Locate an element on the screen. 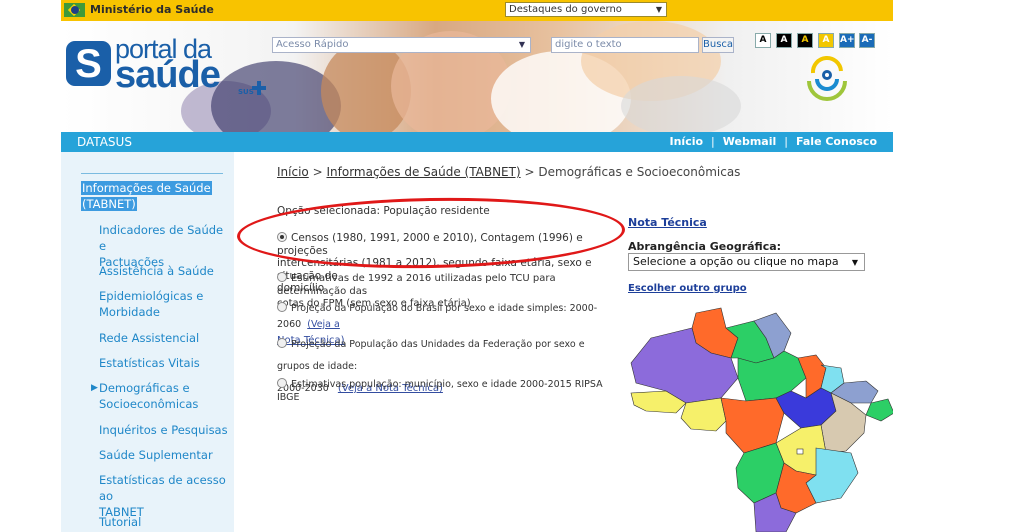 This screenshot has height=532, width=1024. breadcrumb-tabnet-link: Informações de Saúde (TABNET) is located at coordinates (423, 172).